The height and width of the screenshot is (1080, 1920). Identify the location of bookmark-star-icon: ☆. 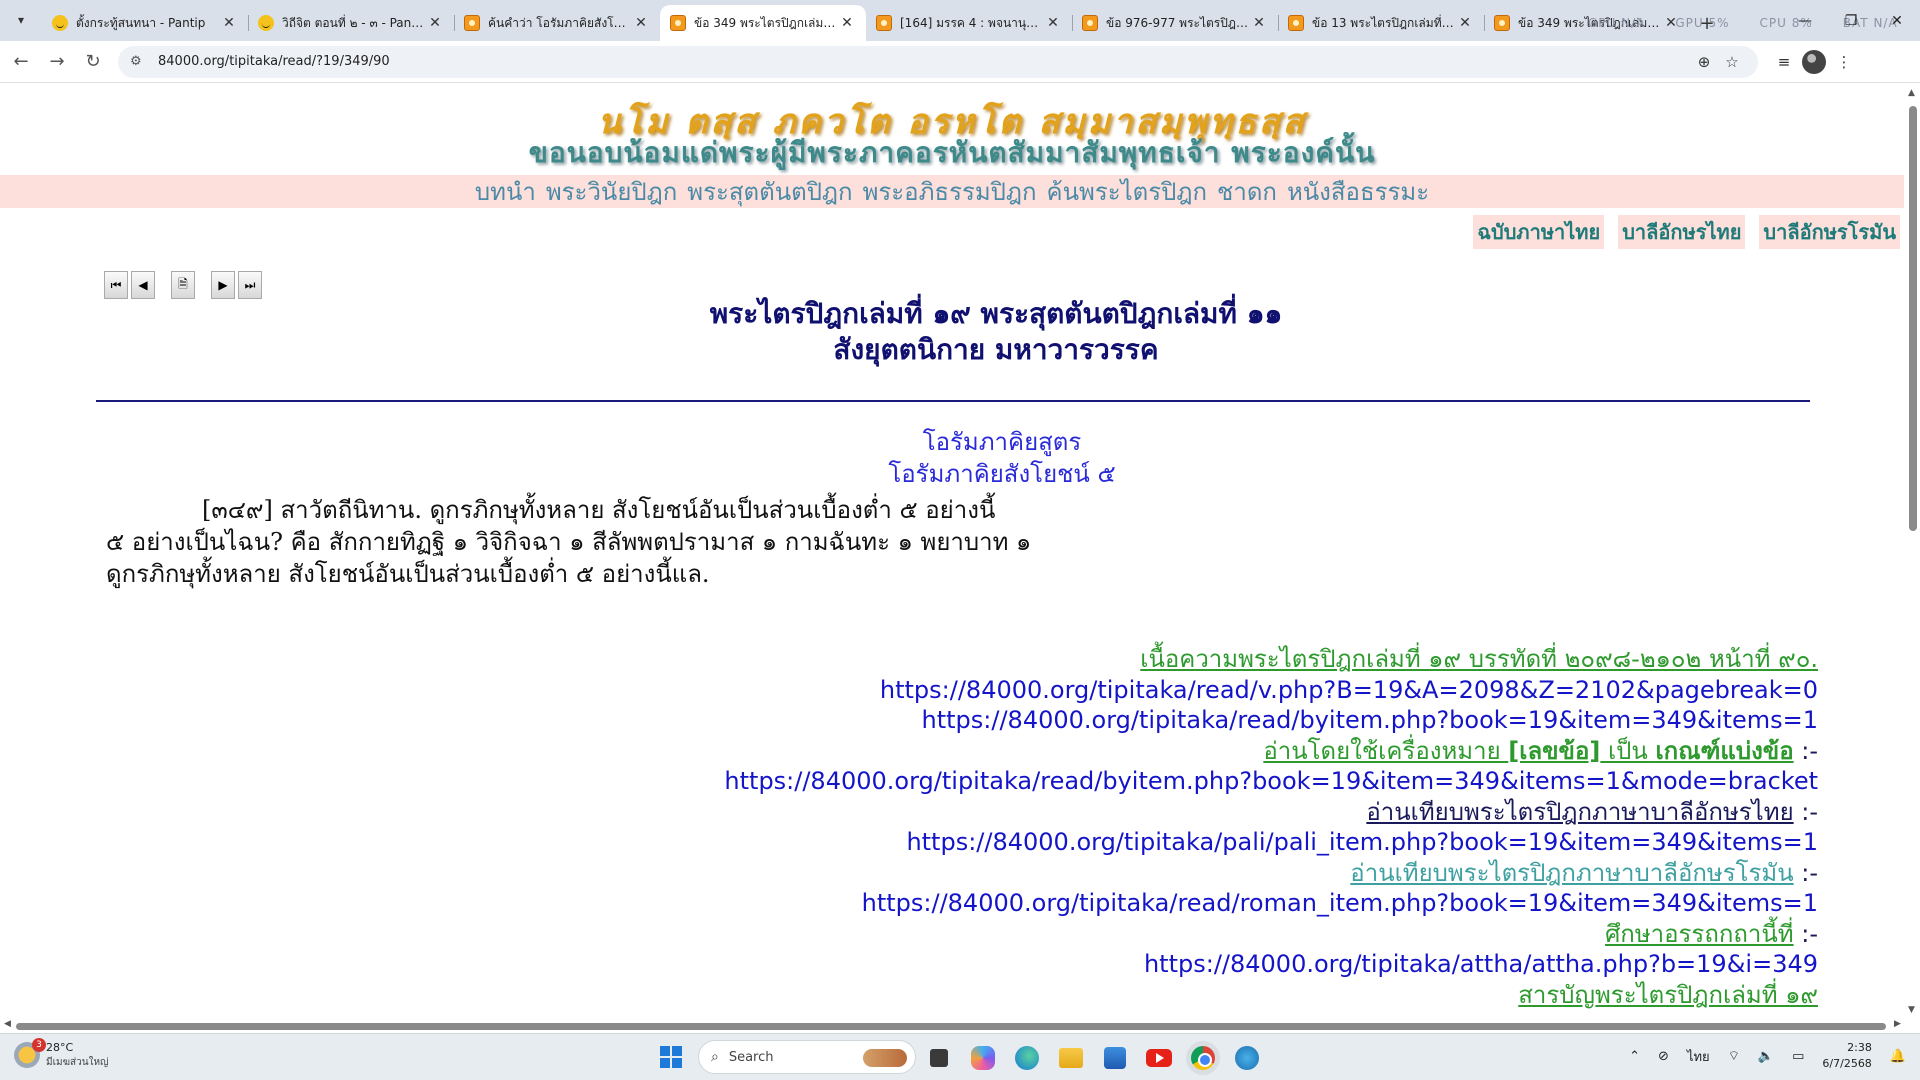
(1732, 62).